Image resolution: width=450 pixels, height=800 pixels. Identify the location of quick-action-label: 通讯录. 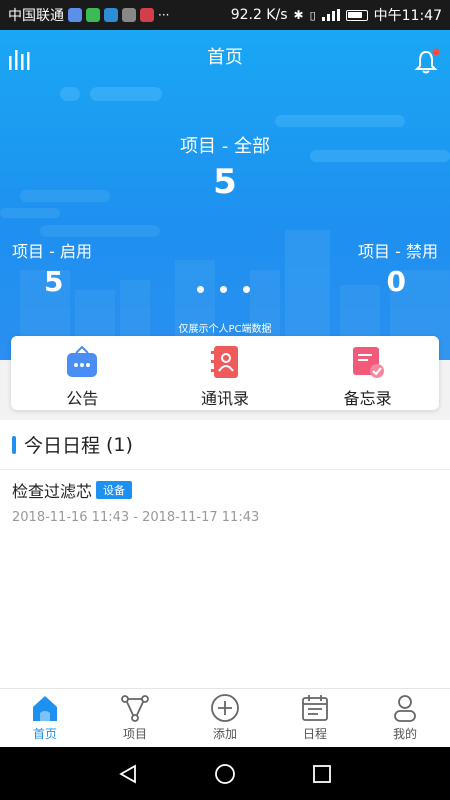
(225, 398).